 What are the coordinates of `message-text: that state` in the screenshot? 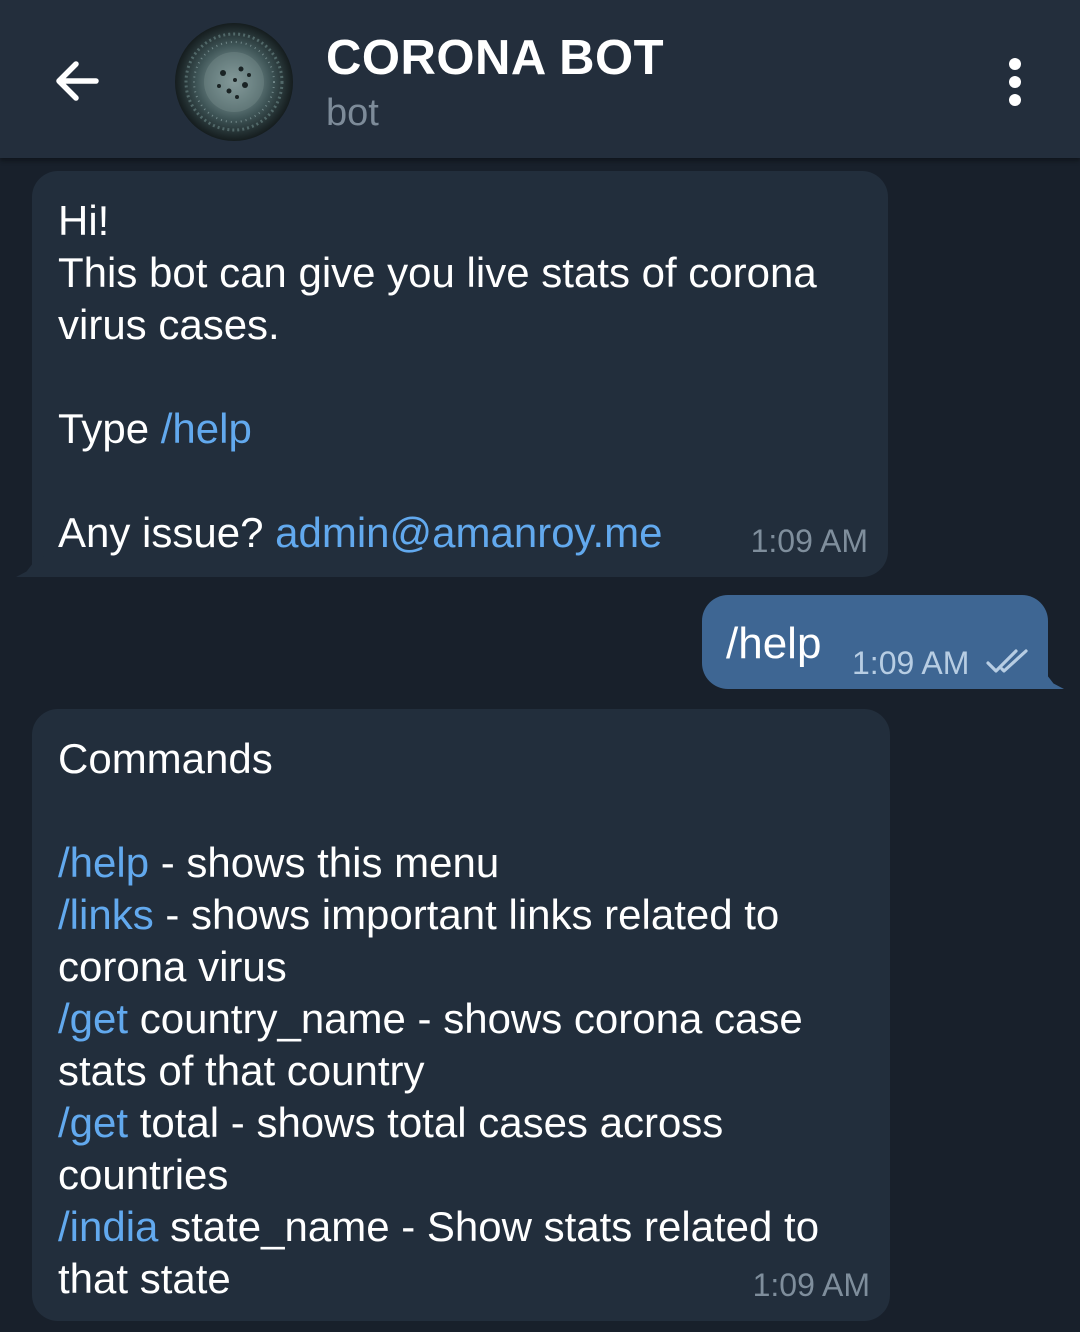 It's located at (144, 1278).